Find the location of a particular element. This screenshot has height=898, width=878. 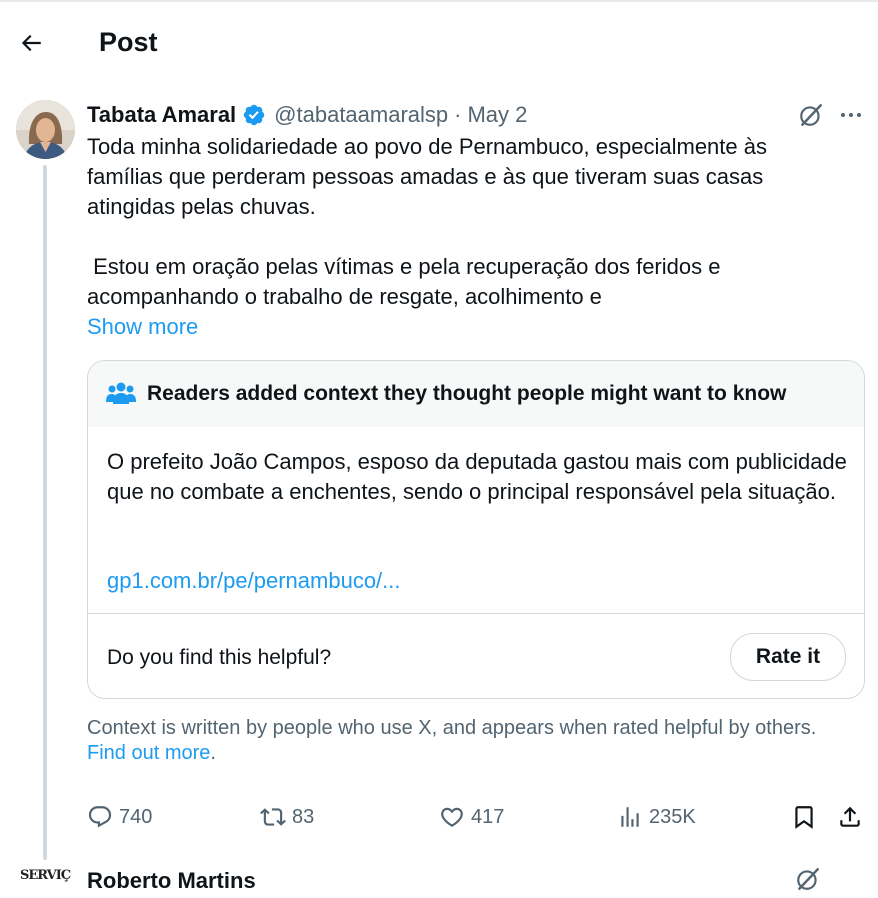

repost-button: 83 is located at coordinates (287, 817).